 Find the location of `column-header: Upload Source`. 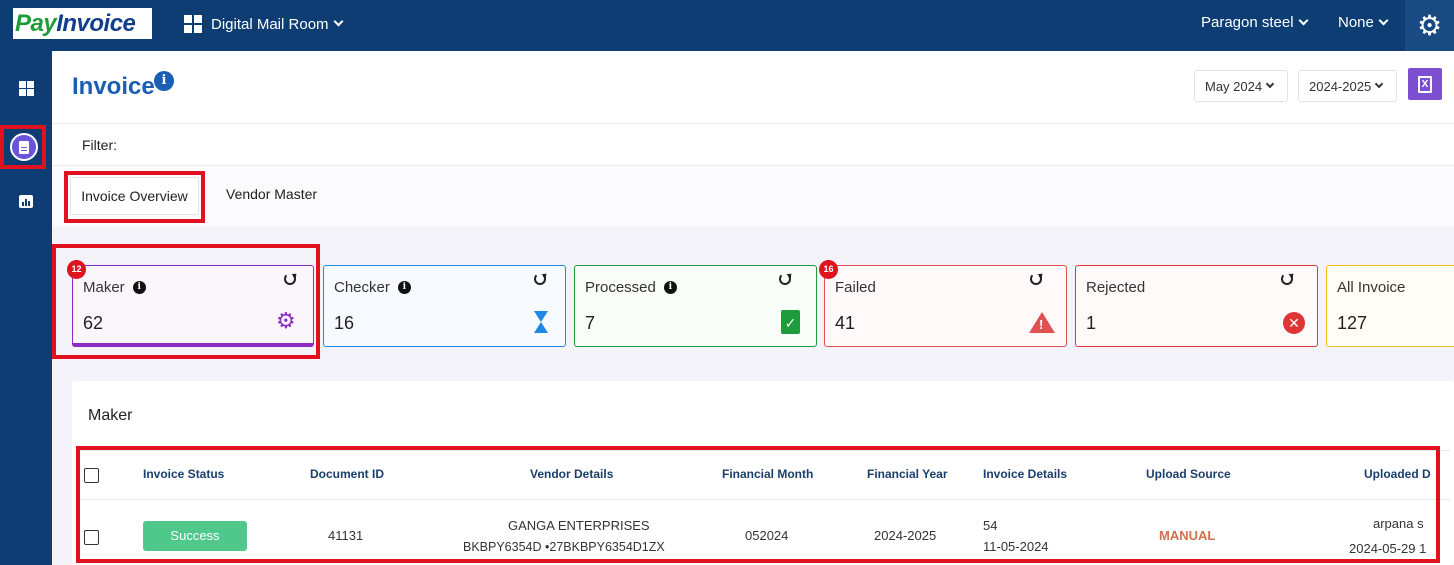

column-header: Upload Source is located at coordinates (1188, 474).